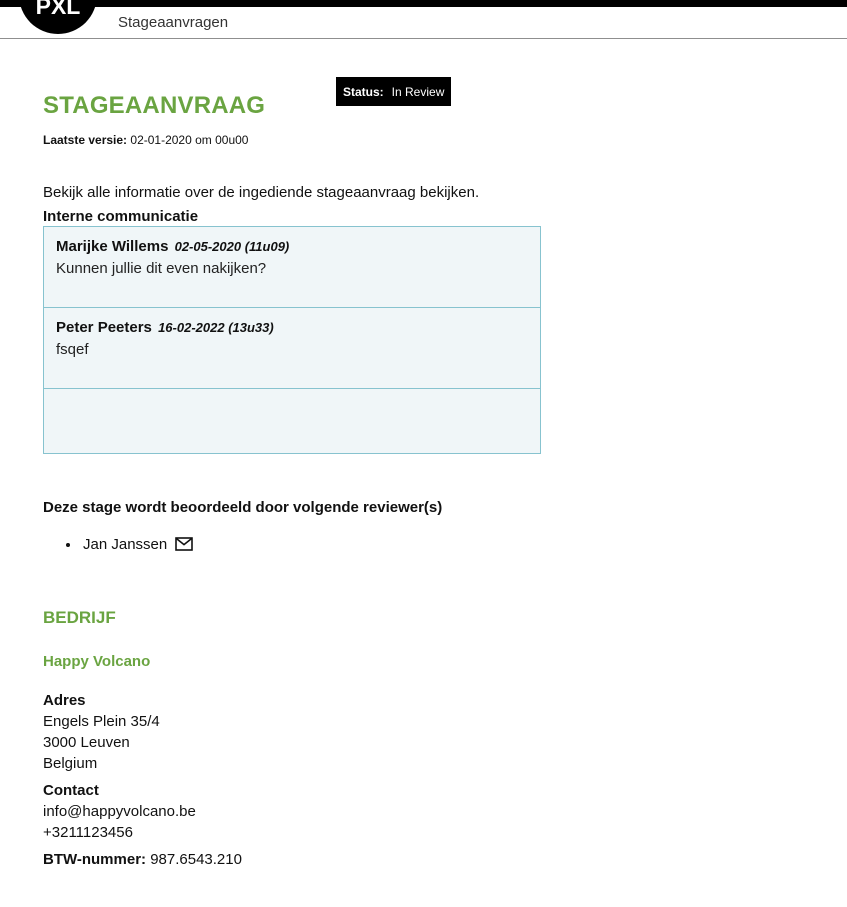  What do you see at coordinates (292, 327) in the screenshot?
I see `comment-header: Peter Peeters 16-02-2022 (13u33)` at bounding box center [292, 327].